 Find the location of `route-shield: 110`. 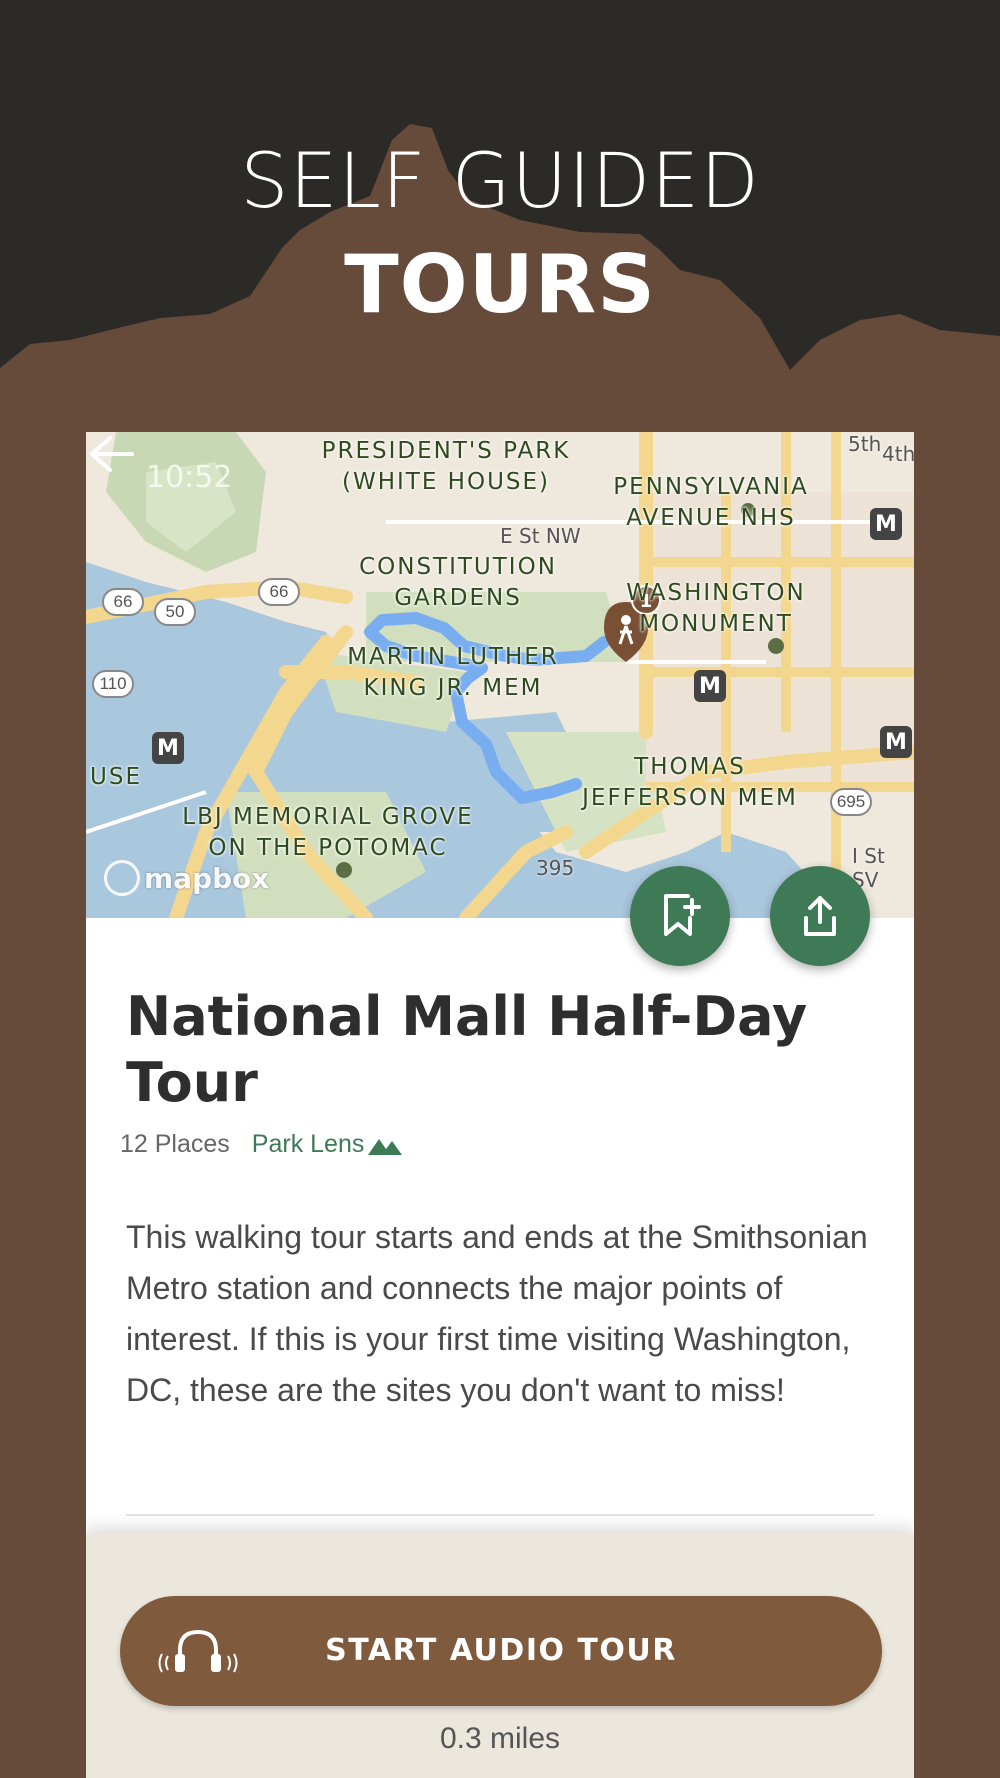

route-shield: 110 is located at coordinates (113, 684).